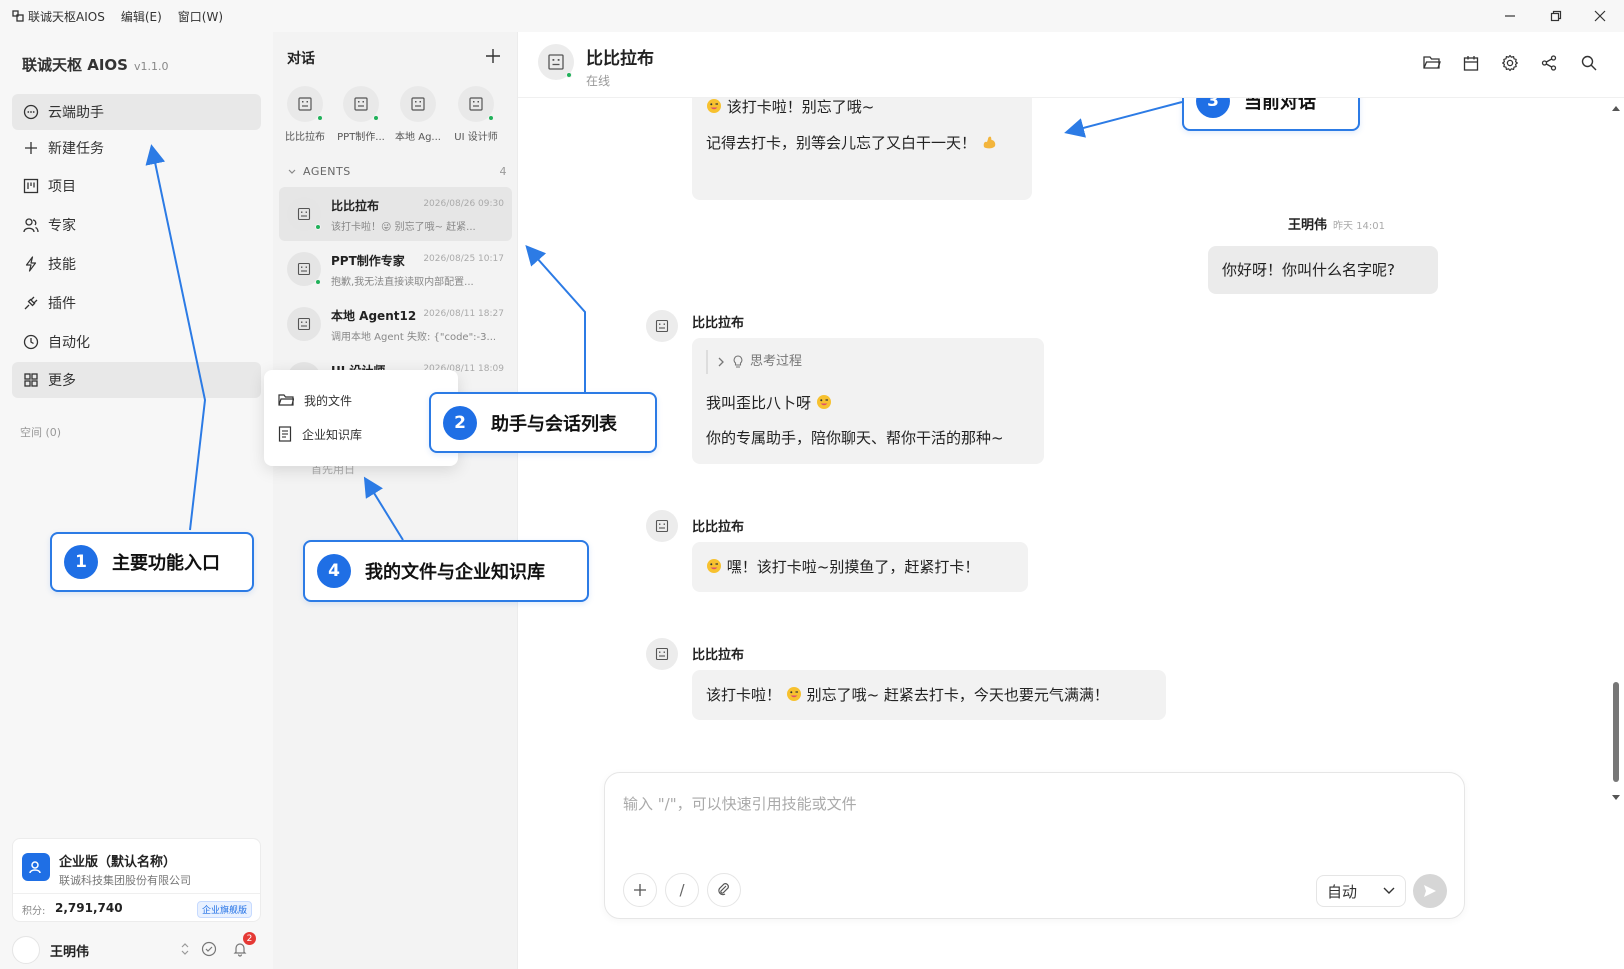 This screenshot has width=1624, height=969. Describe the element at coordinates (1071, 65) in the screenshot. I see `chat-header: 比比拉布 在线` at that location.